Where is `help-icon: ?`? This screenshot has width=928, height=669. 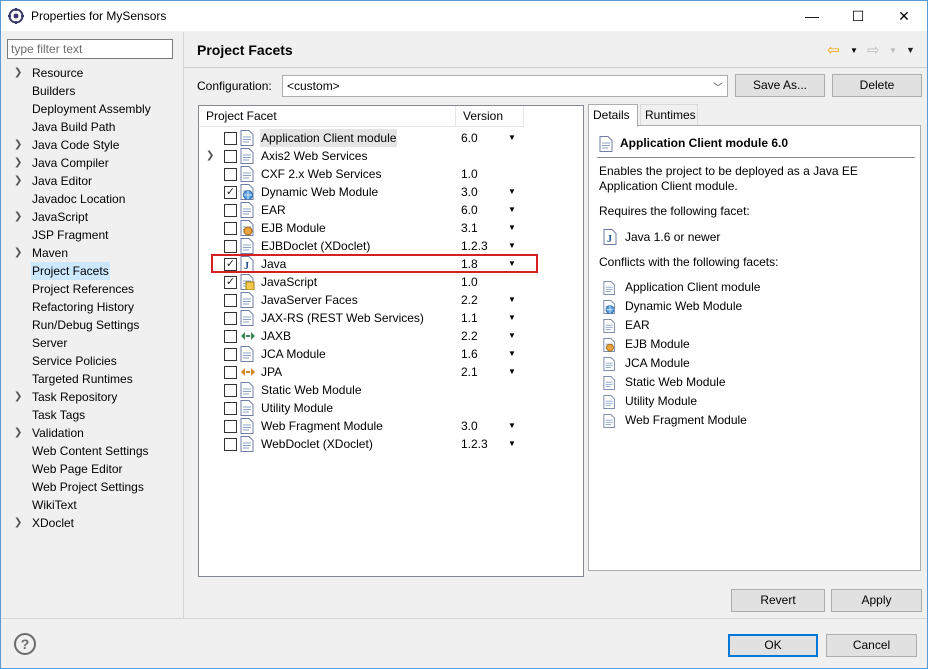
help-icon: ? is located at coordinates (25, 644).